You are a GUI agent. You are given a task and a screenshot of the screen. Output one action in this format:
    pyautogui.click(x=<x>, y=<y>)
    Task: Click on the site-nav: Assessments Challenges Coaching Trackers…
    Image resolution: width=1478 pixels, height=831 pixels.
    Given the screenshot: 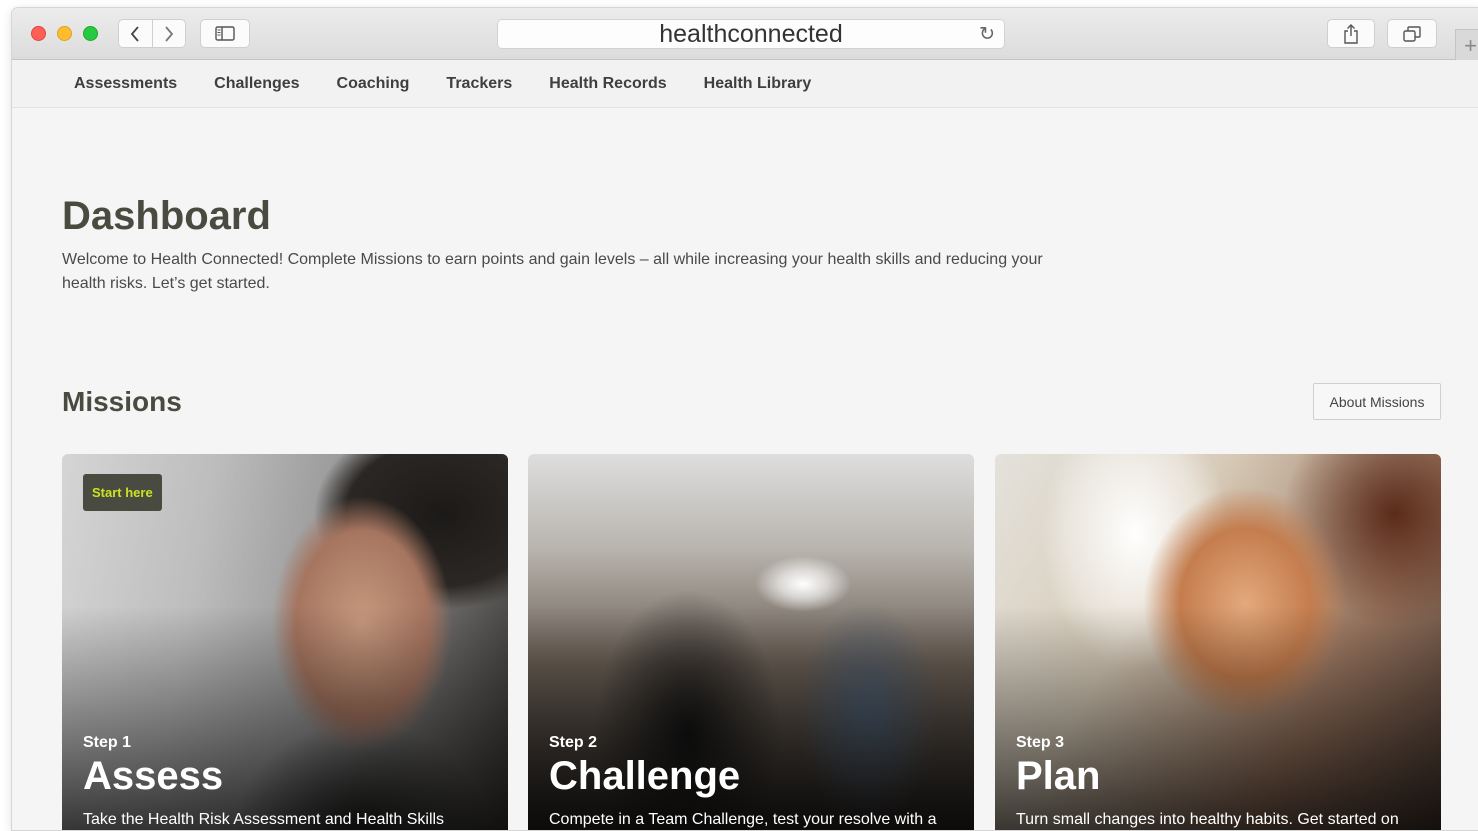 What is the action you would take?
    pyautogui.click(x=745, y=84)
    